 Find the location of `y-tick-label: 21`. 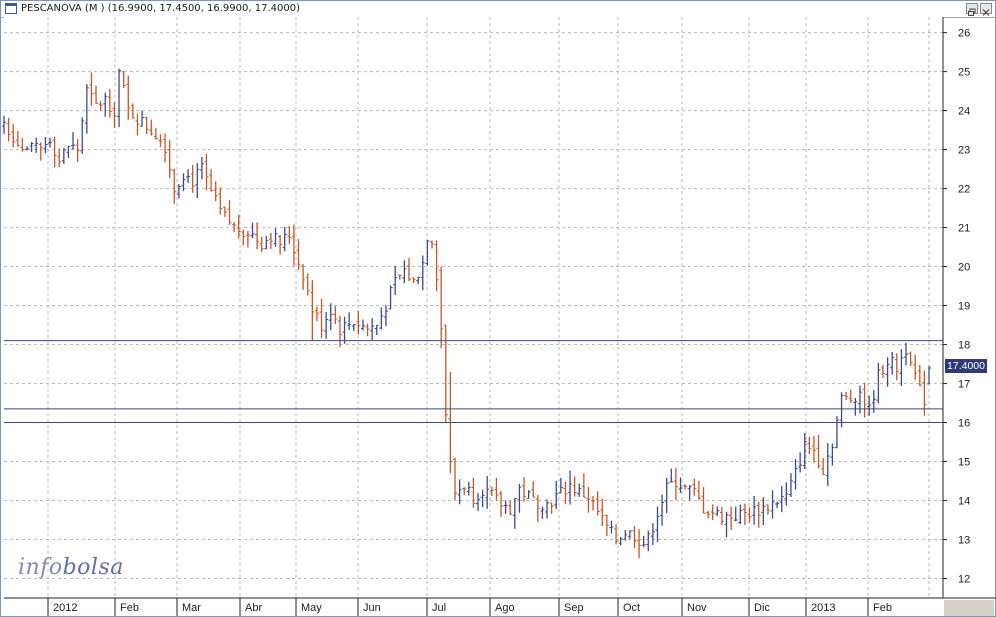

y-tick-label: 21 is located at coordinates (964, 229).